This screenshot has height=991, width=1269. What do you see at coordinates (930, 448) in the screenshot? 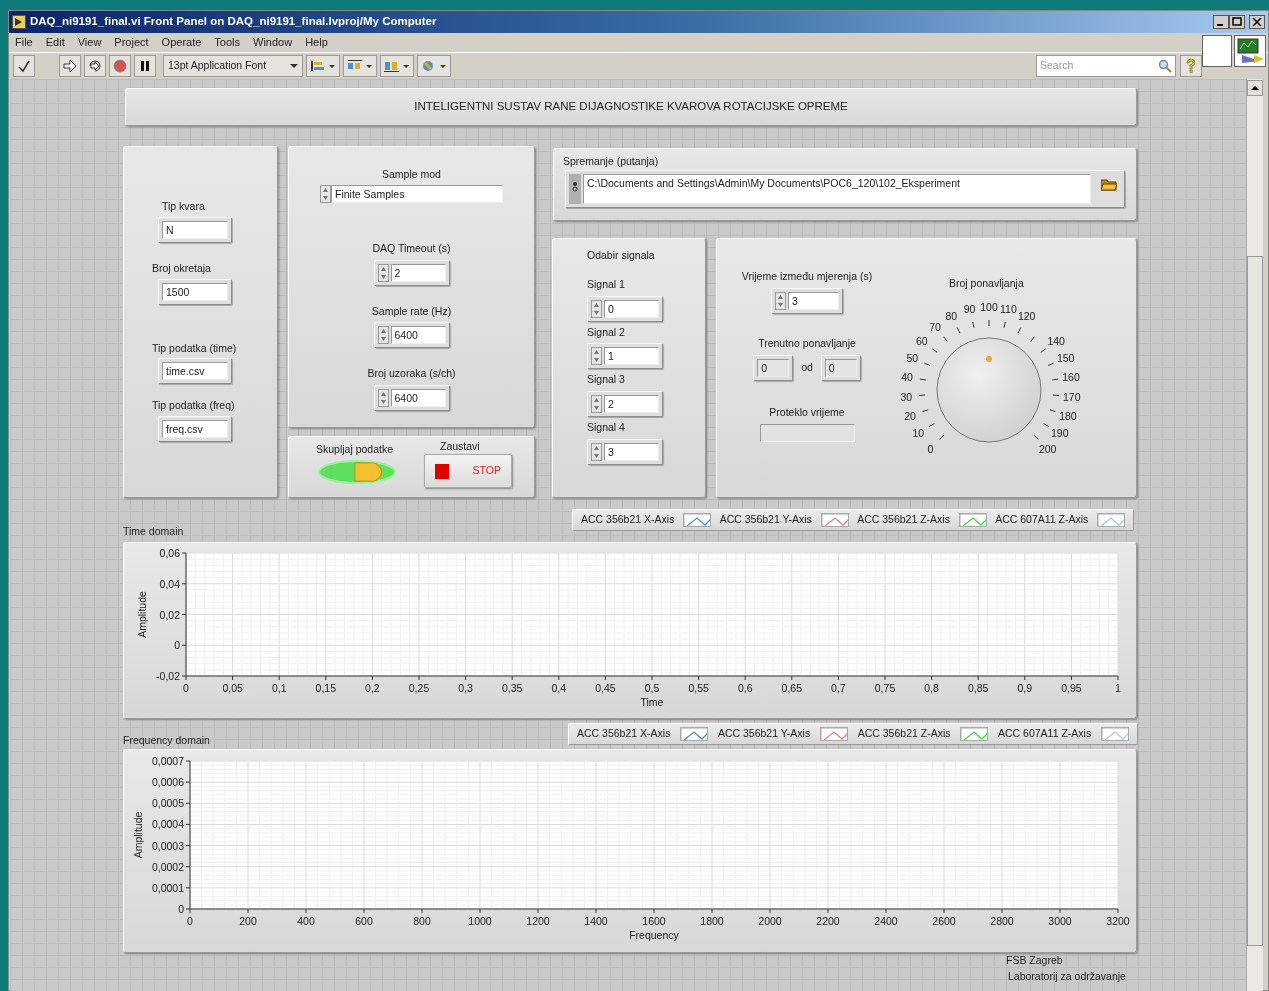
I see `scale-label: 0` at bounding box center [930, 448].